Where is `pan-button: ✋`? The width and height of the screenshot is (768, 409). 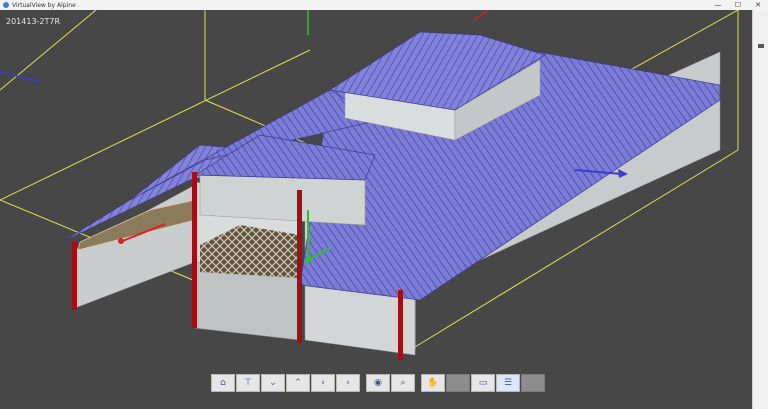 pan-button: ✋ is located at coordinates (433, 383).